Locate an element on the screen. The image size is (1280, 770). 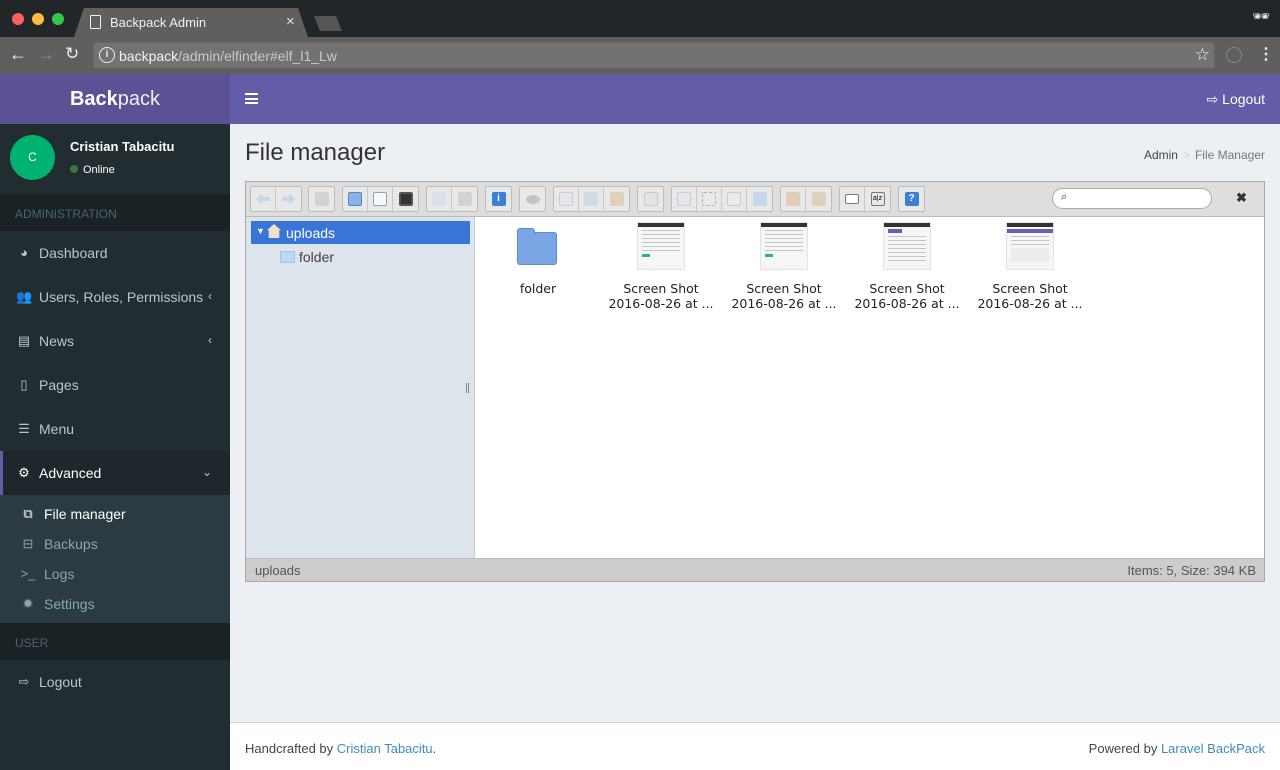
maximize-window-button is located at coordinates (58, 19).